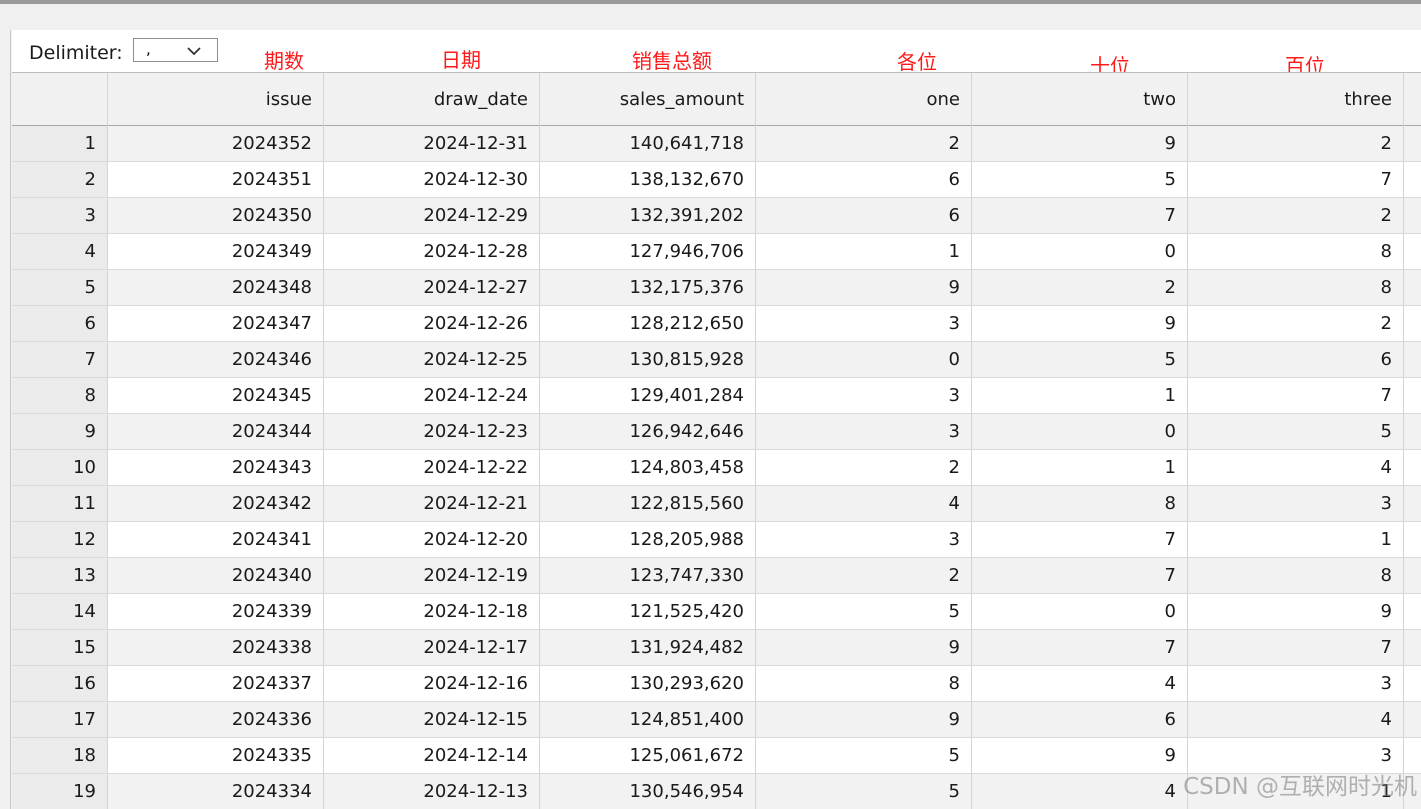  I want to click on cell-draw-date: 2024-12-30, so click(432, 179).